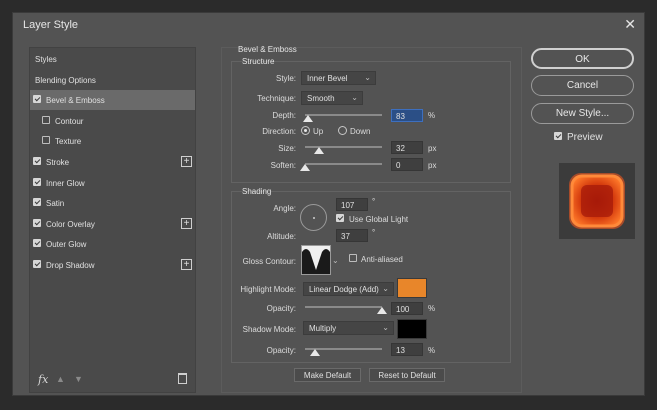 This screenshot has height=410, width=657. I want to click on size-slider-thumb, so click(319, 150).